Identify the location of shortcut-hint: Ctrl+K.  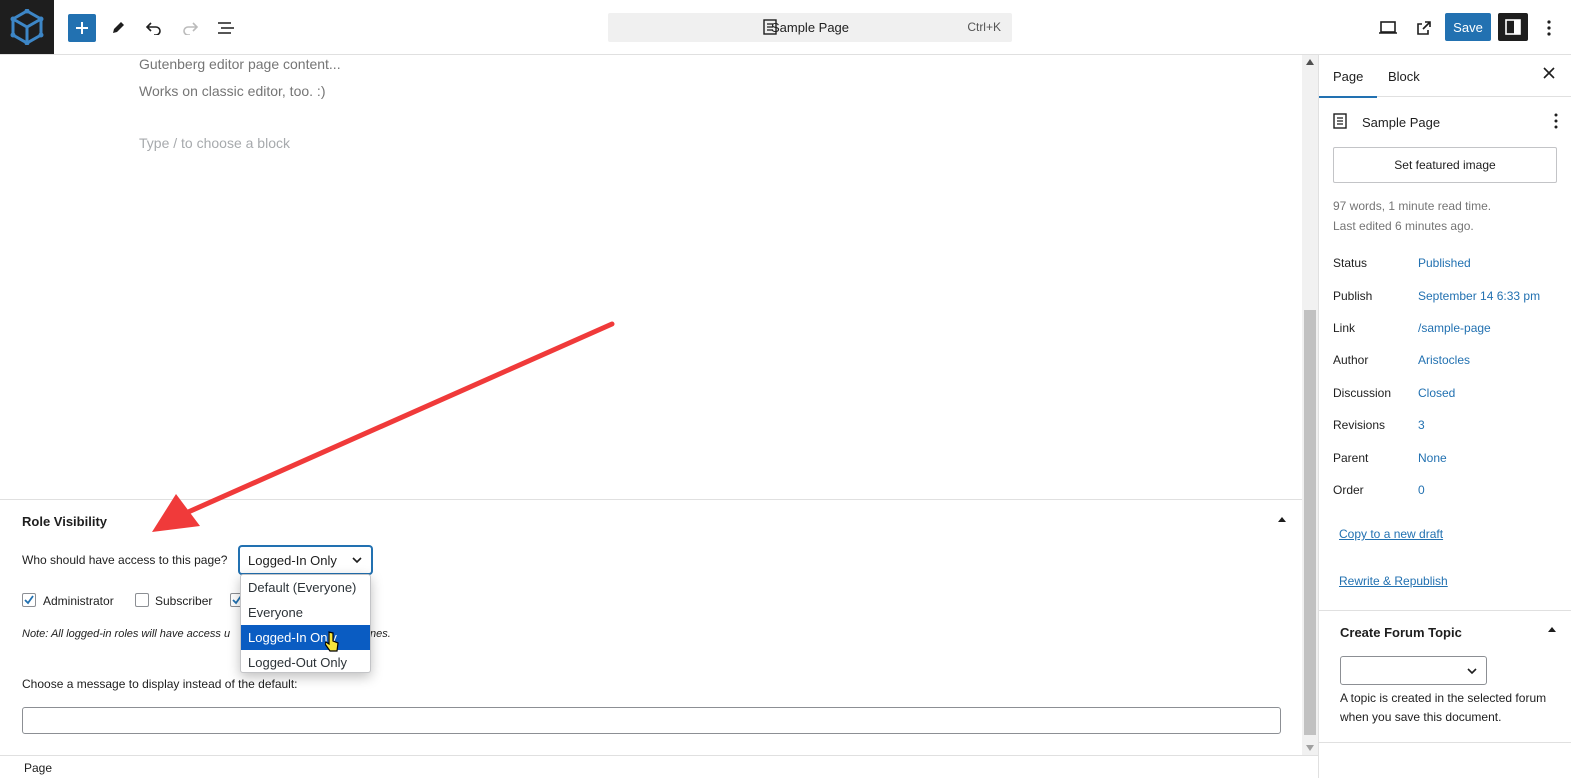
(984, 27).